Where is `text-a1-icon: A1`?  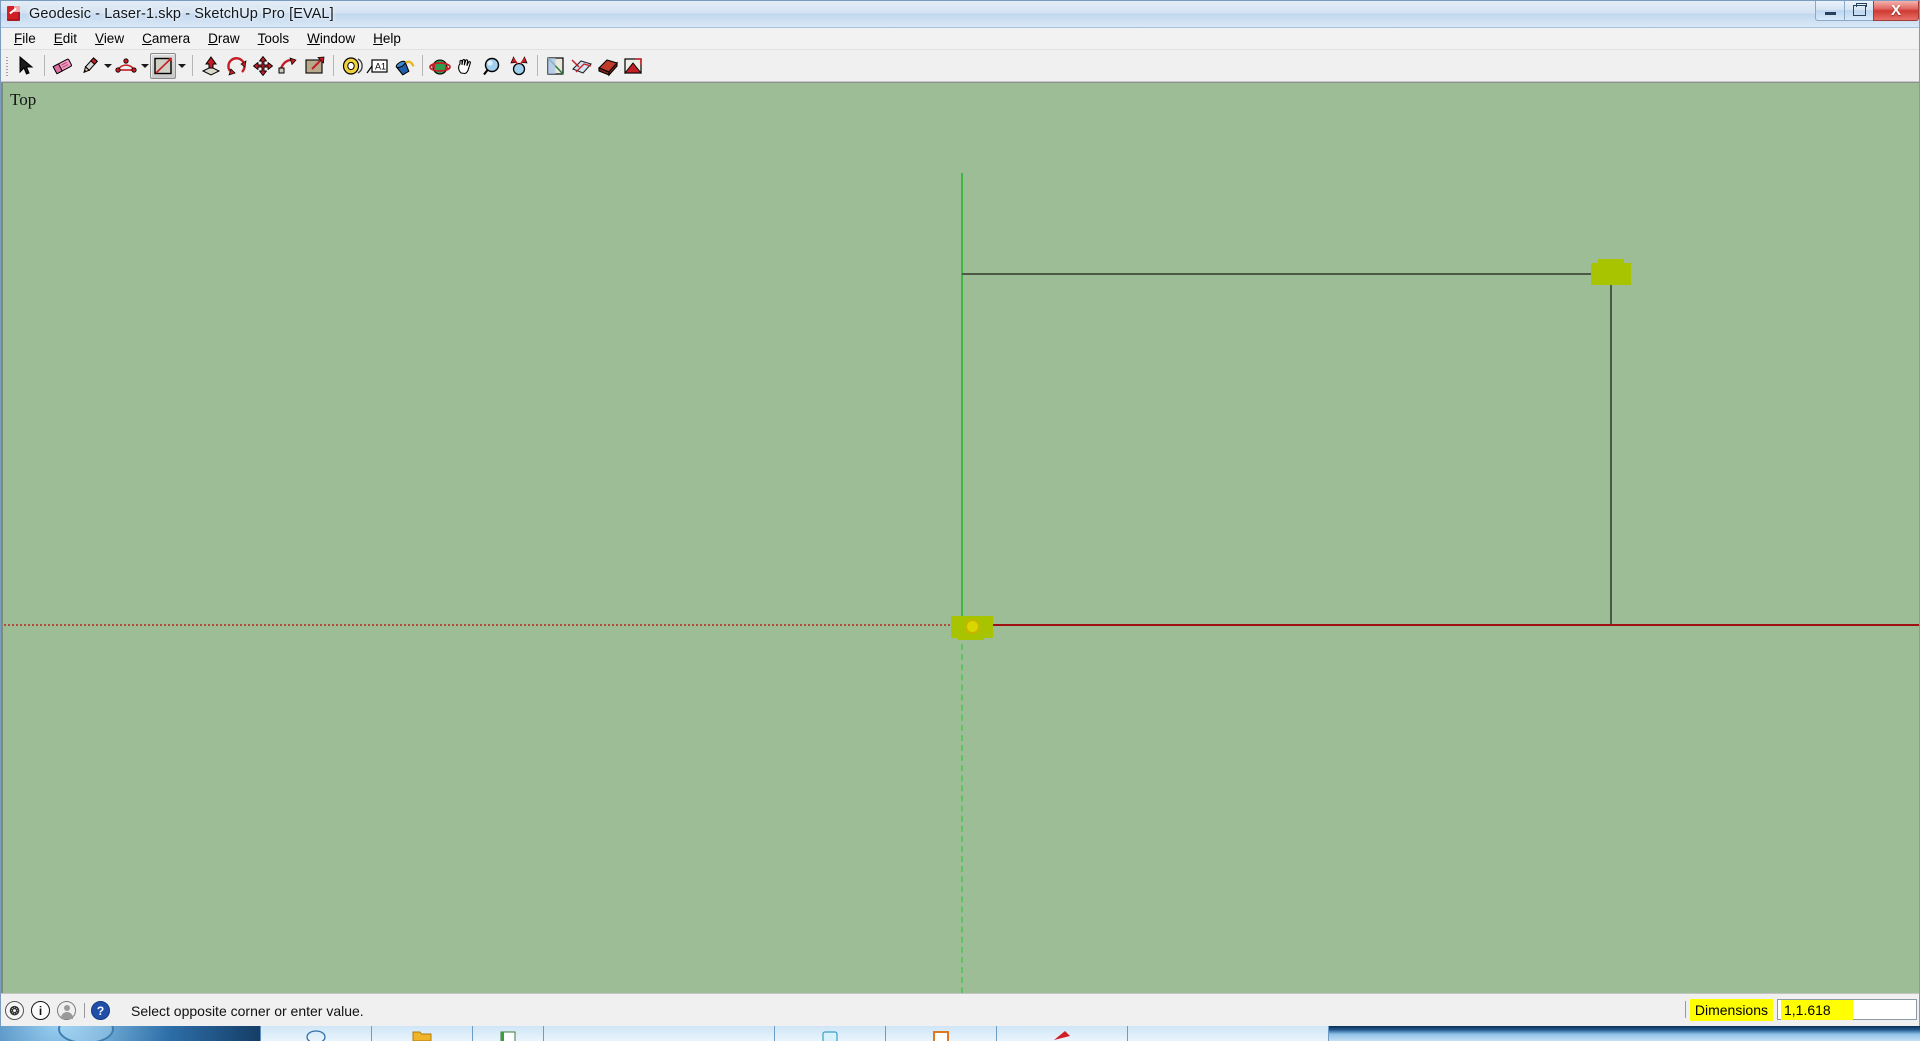
text-a1-icon: A1 is located at coordinates (378, 66).